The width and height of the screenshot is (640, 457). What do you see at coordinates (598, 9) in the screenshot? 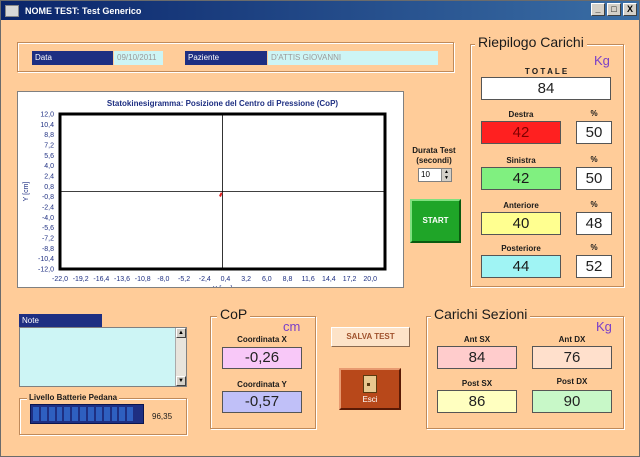
I see `minimize-button: _` at bounding box center [598, 9].